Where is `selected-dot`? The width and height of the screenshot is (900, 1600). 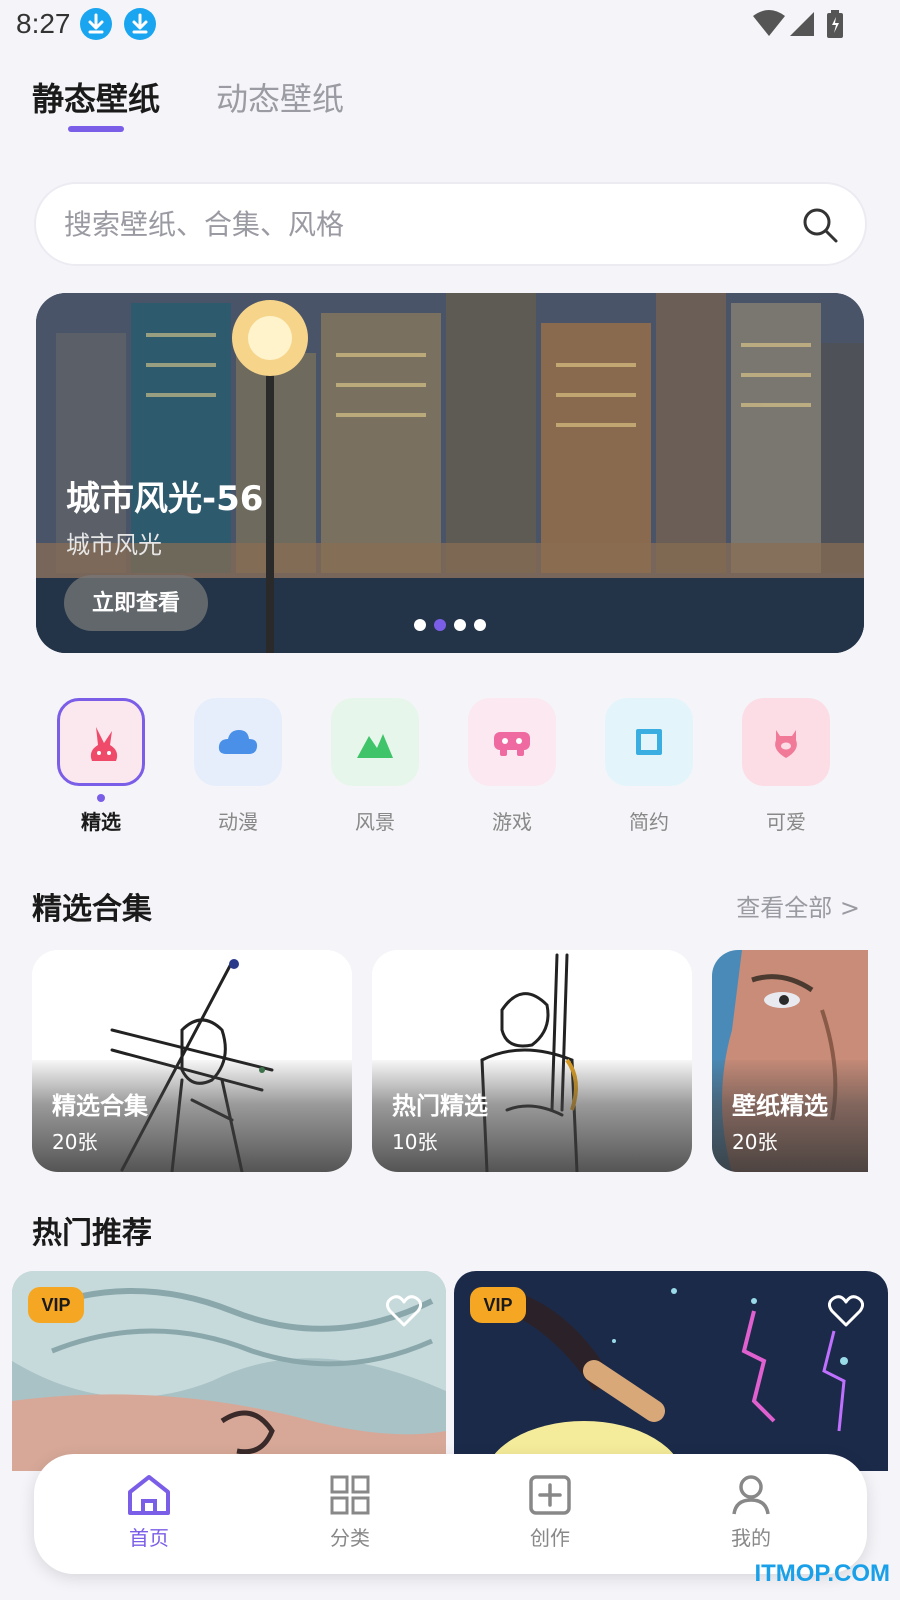
selected-dot is located at coordinates (101, 798).